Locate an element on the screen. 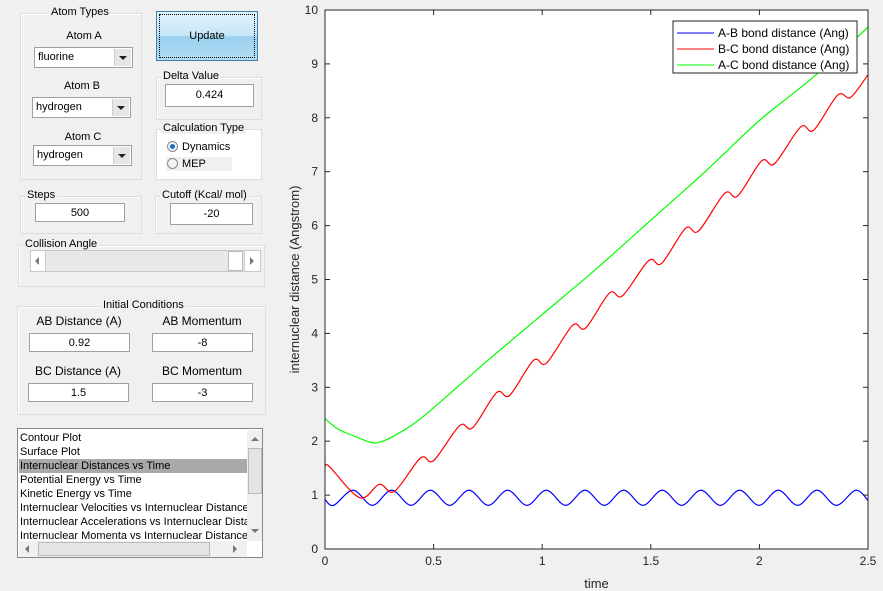 The height and width of the screenshot is (591, 883). y-tick-label: 0 is located at coordinates (314, 549).